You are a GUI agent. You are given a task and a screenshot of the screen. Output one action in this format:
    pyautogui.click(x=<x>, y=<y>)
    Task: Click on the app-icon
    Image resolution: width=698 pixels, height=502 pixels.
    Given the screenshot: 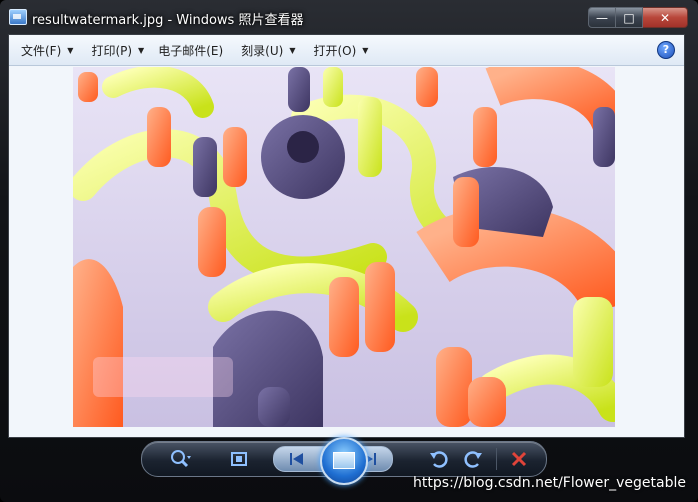 What is the action you would take?
    pyautogui.click(x=18, y=17)
    